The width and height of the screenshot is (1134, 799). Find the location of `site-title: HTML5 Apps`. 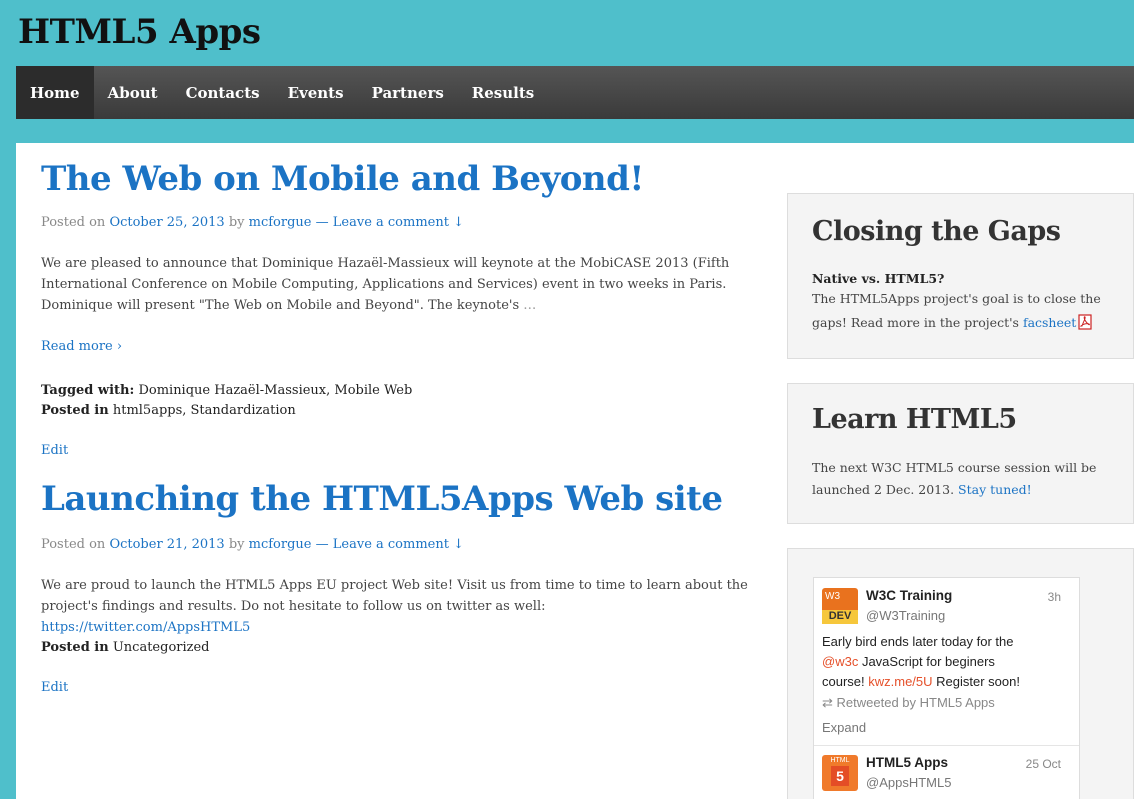

site-title: HTML5 Apps is located at coordinates (139, 32).